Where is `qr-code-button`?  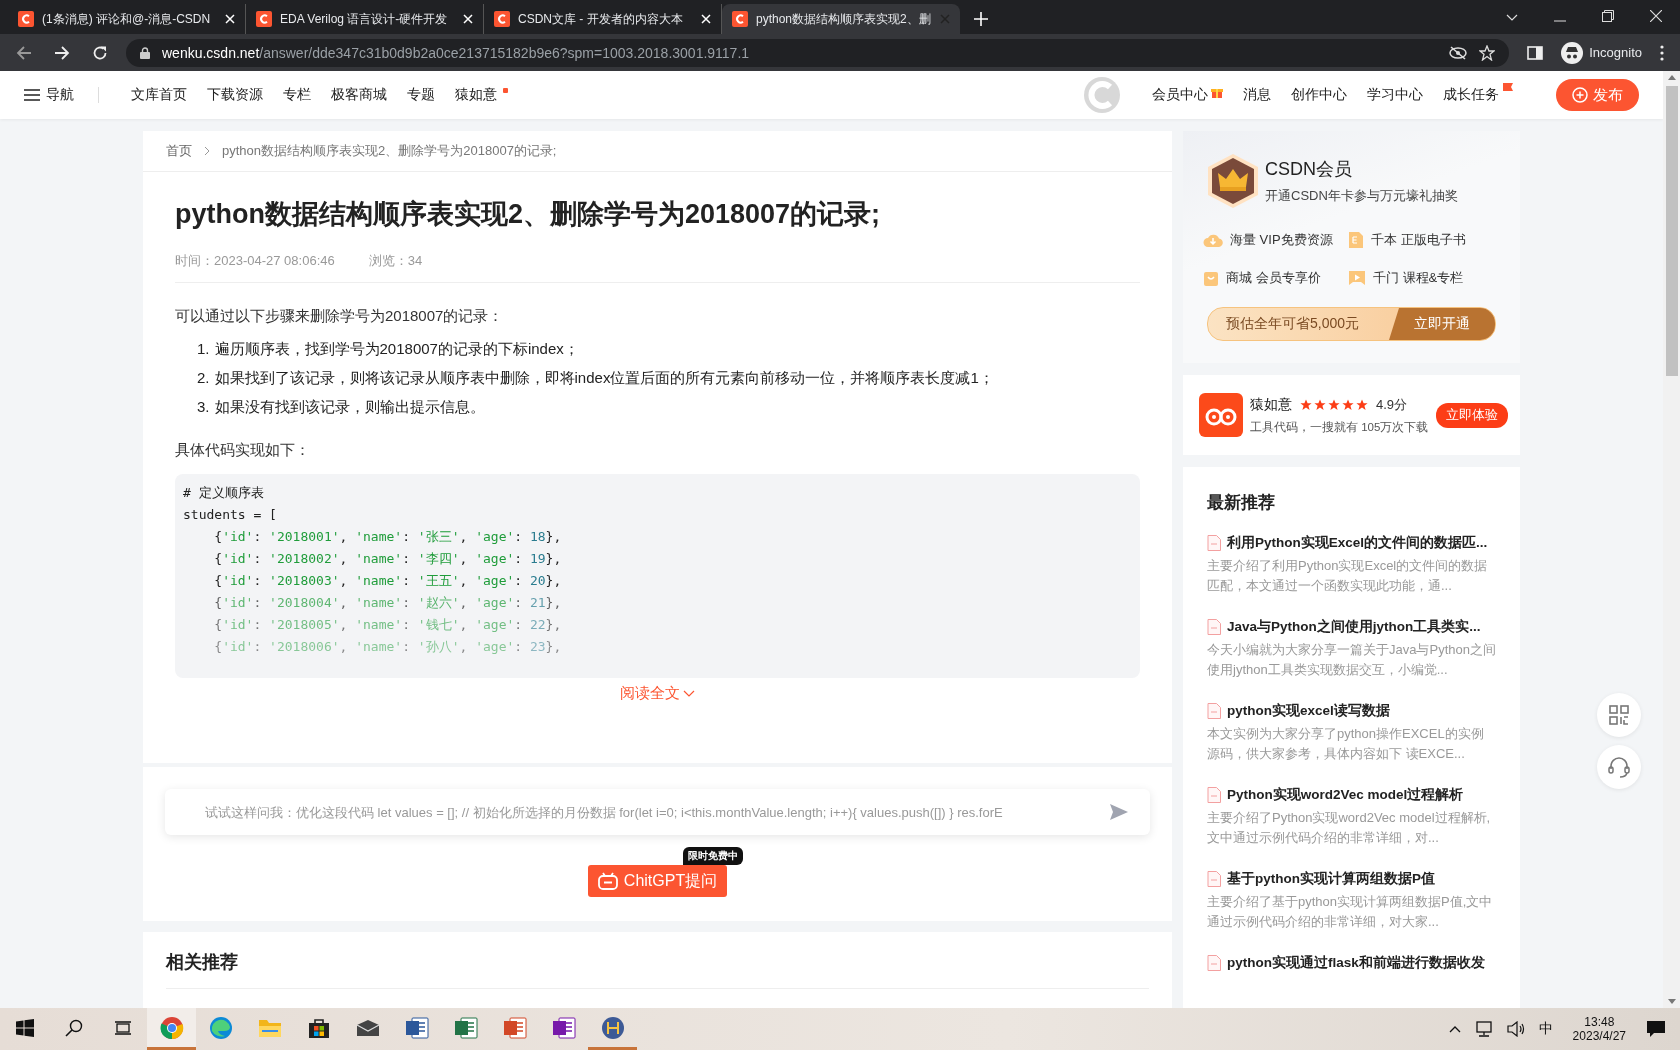 qr-code-button is located at coordinates (1619, 715).